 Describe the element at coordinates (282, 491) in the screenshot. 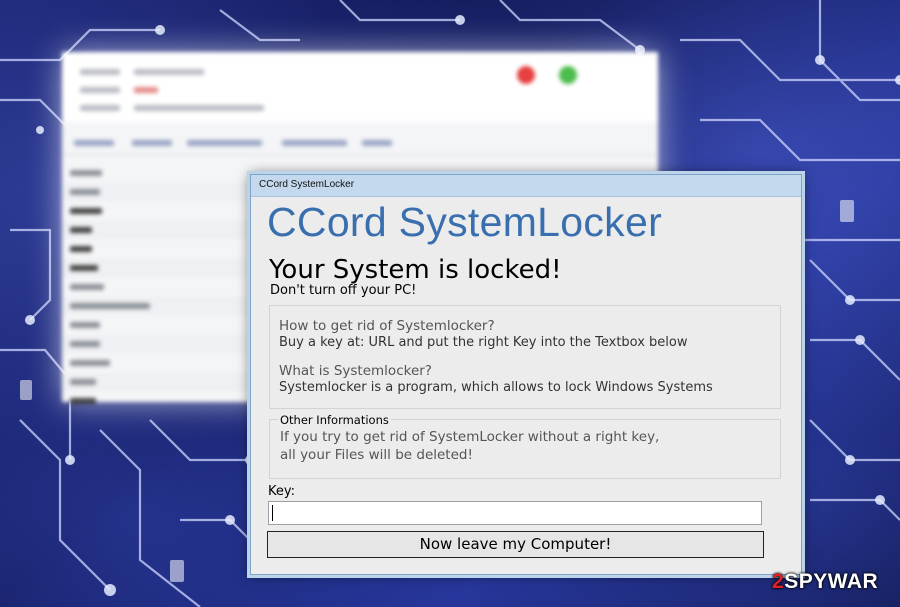

I see `key-label: Key:` at that location.